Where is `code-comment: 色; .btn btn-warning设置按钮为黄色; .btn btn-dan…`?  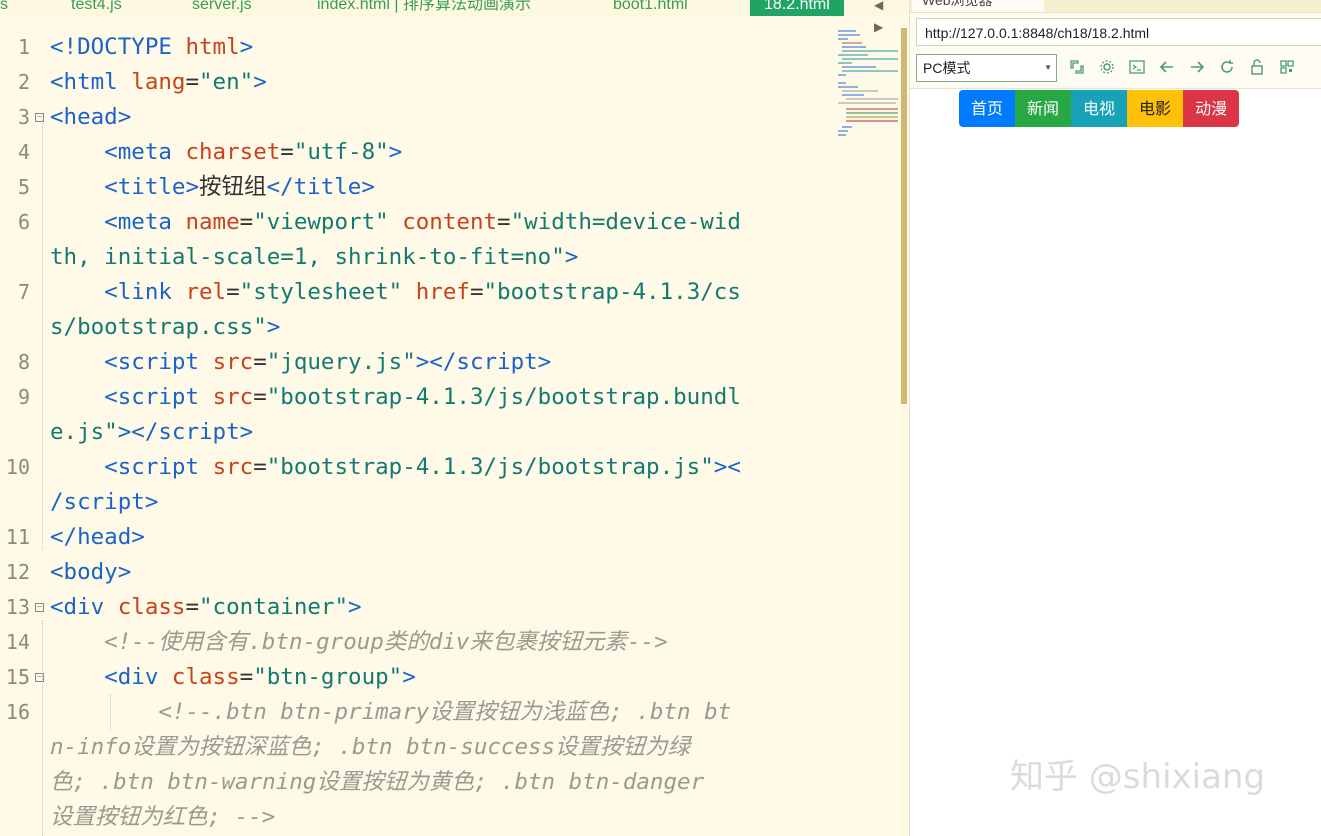
code-comment: 色; .btn btn-warning设置按钮为黄色; .btn btn-dan… is located at coordinates (377, 782).